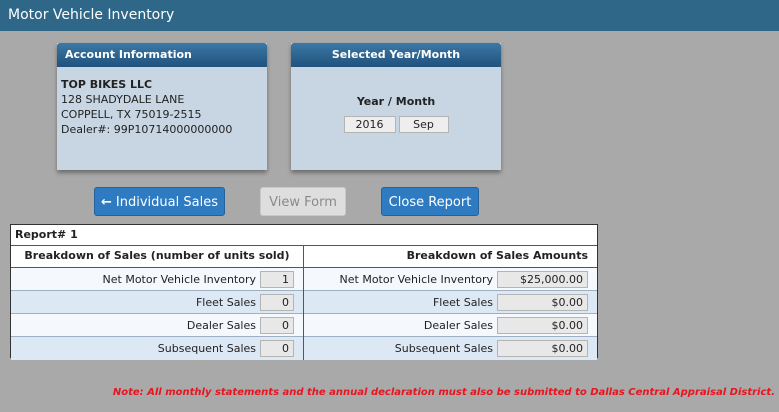  I want to click on individual-sales-button: ← Individual Sales, so click(159, 201).